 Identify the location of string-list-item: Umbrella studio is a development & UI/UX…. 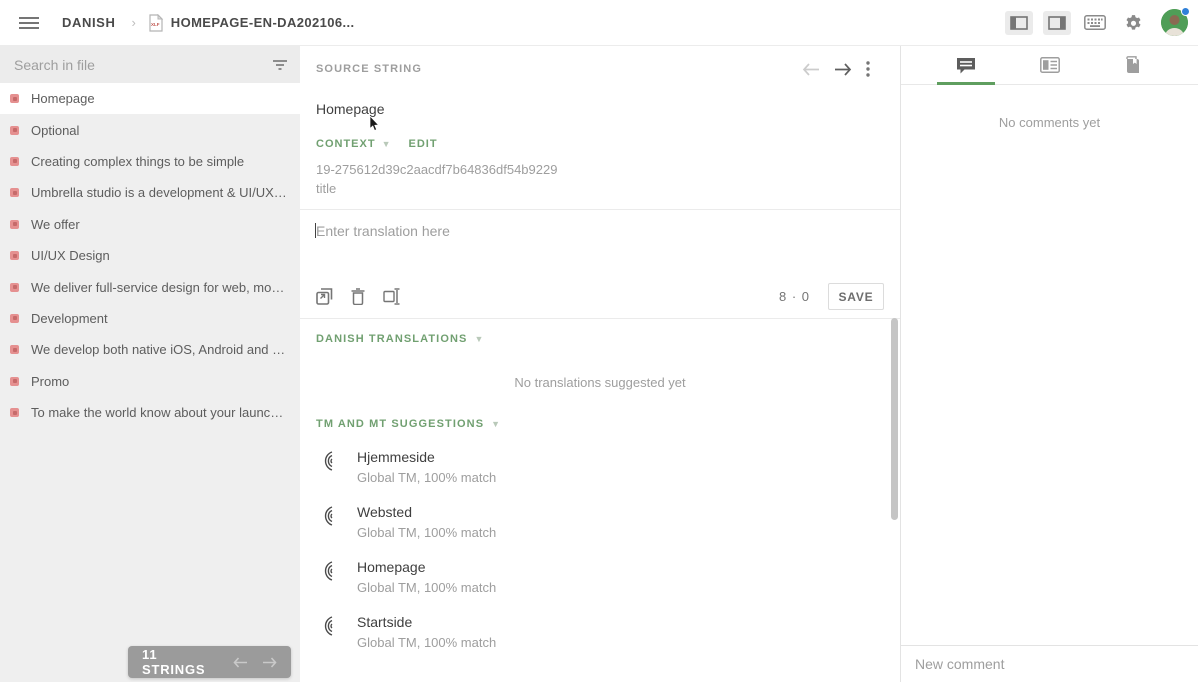
(150, 192).